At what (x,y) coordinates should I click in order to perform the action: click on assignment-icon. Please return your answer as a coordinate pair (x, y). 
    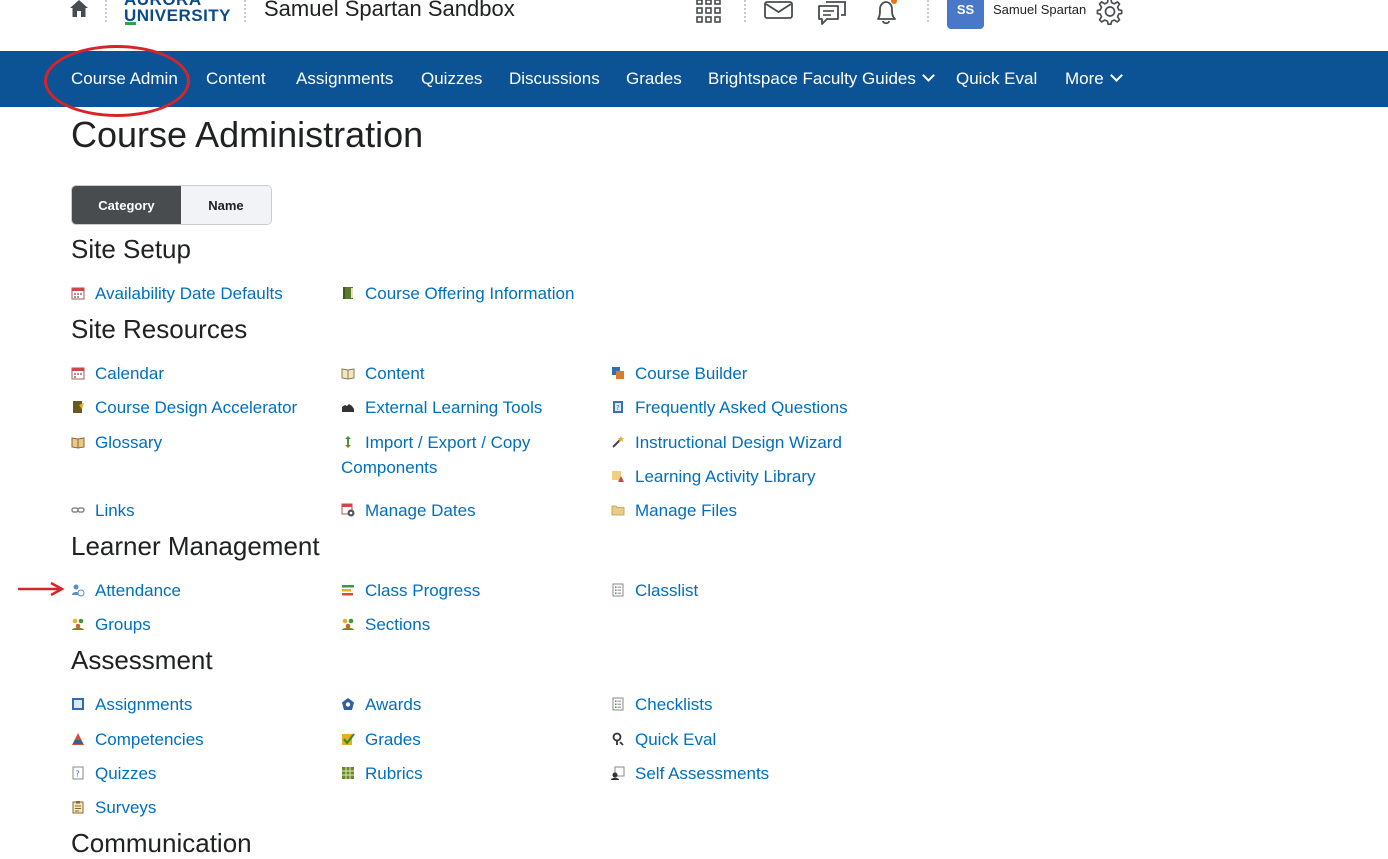
    Looking at the image, I should click on (78, 704).